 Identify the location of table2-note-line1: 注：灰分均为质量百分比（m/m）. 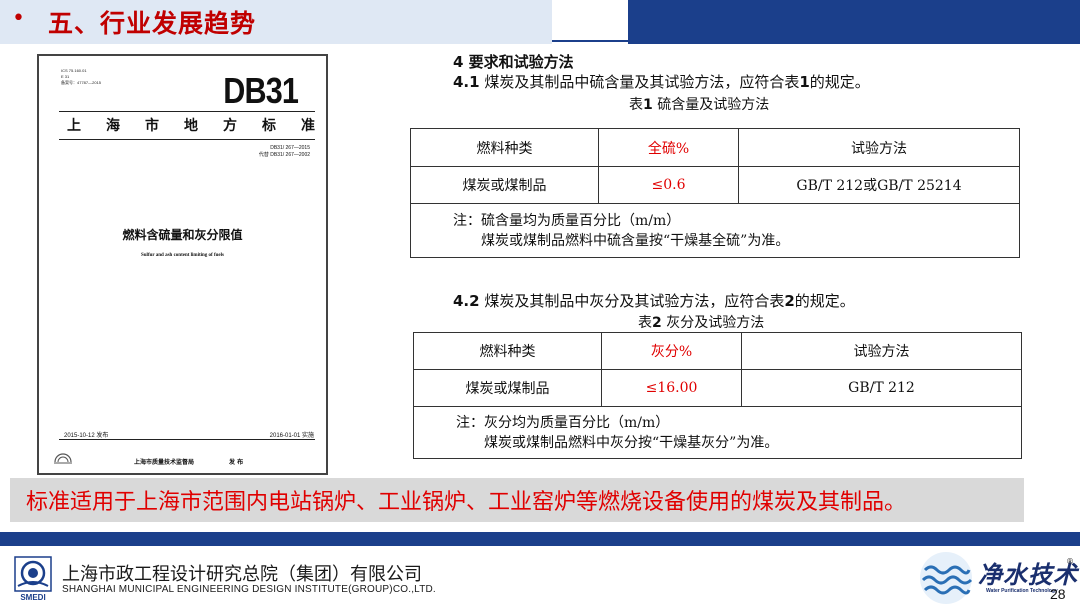
(563, 422).